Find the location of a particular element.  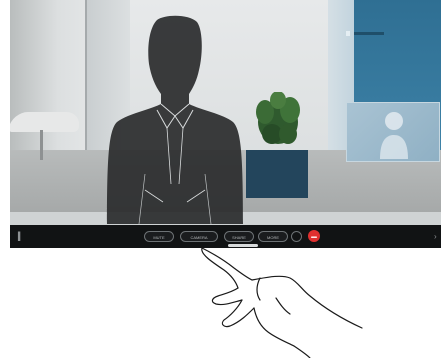

self-view is located at coordinates (393, 132).